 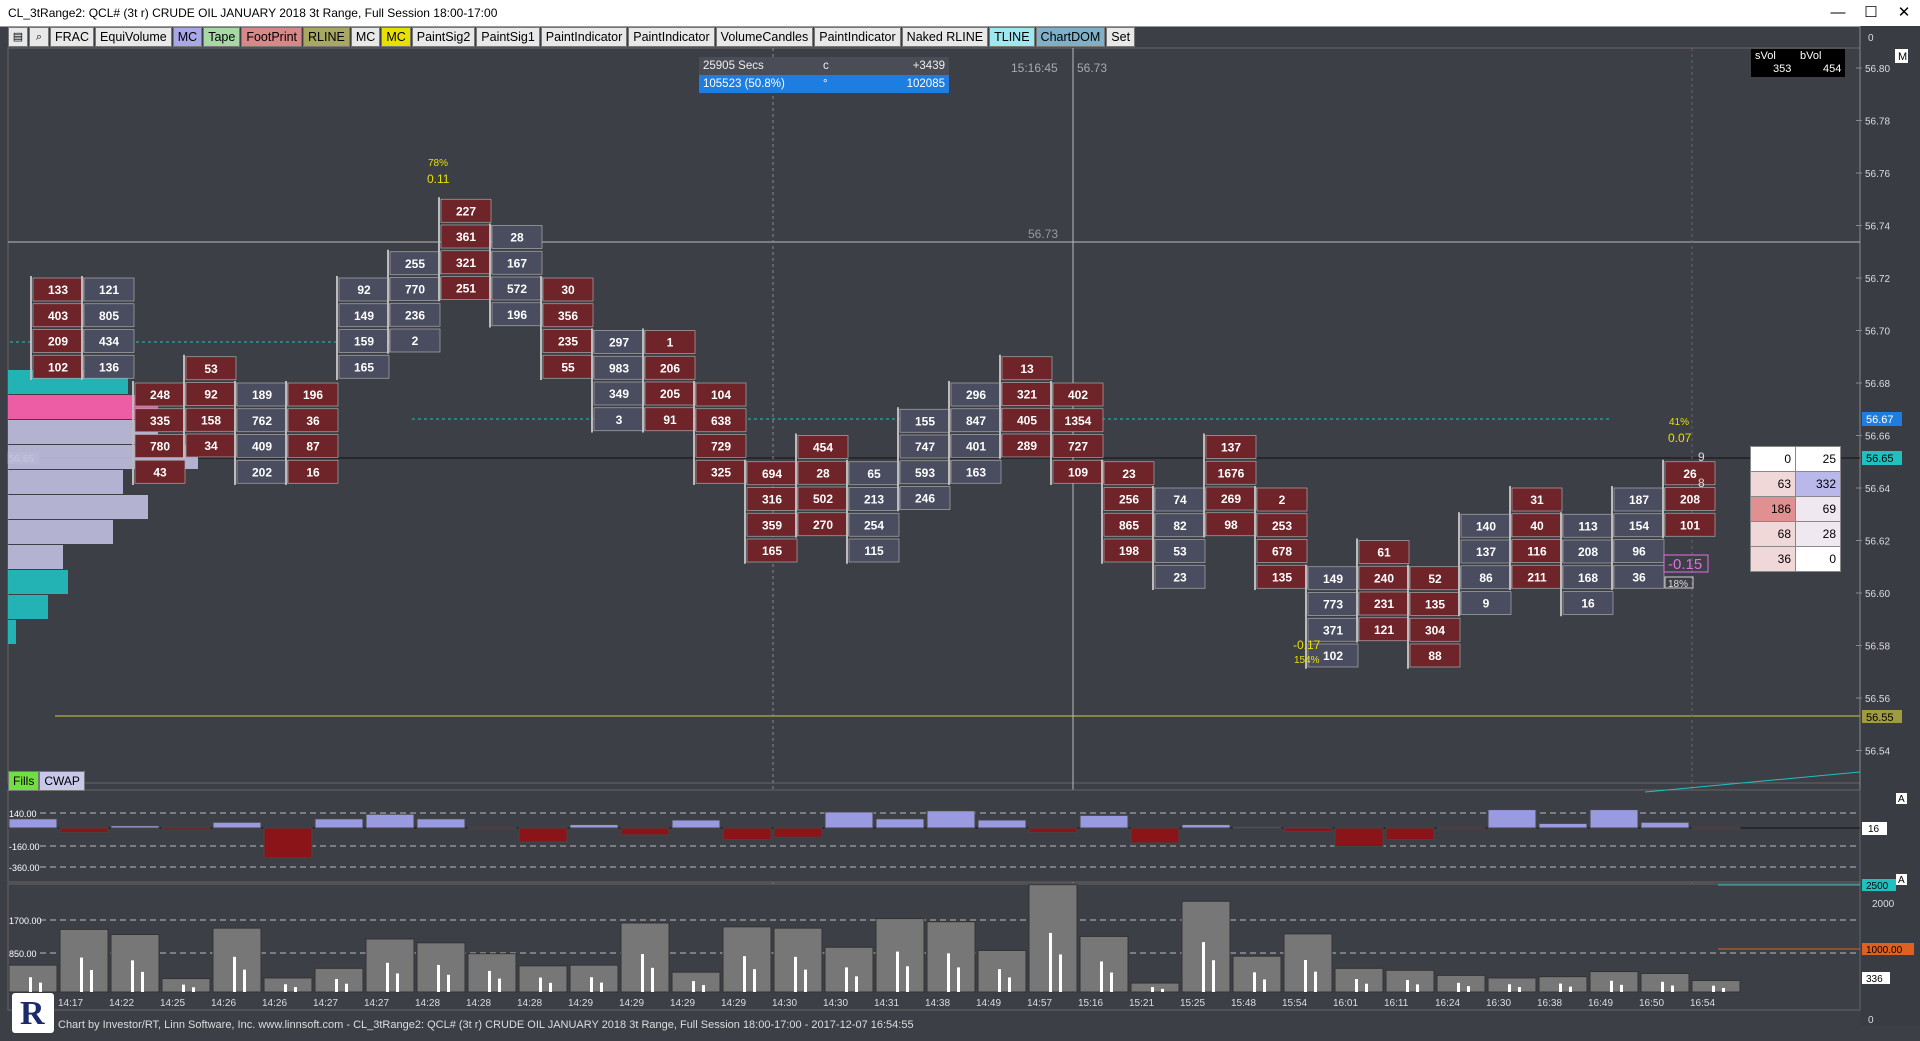 I want to click on footprint-value: 23, so click(x=1129, y=474).